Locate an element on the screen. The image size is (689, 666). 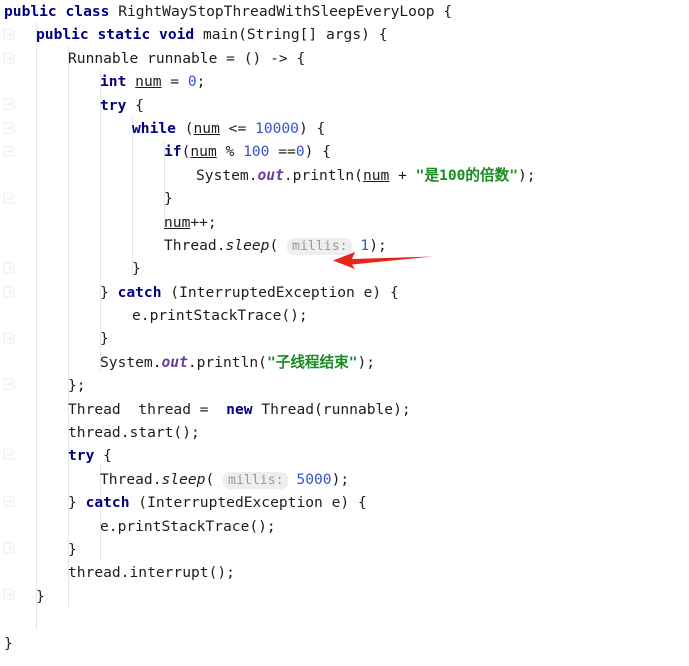
code-line: while (num <= 10000) { is located at coordinates (344, 128).